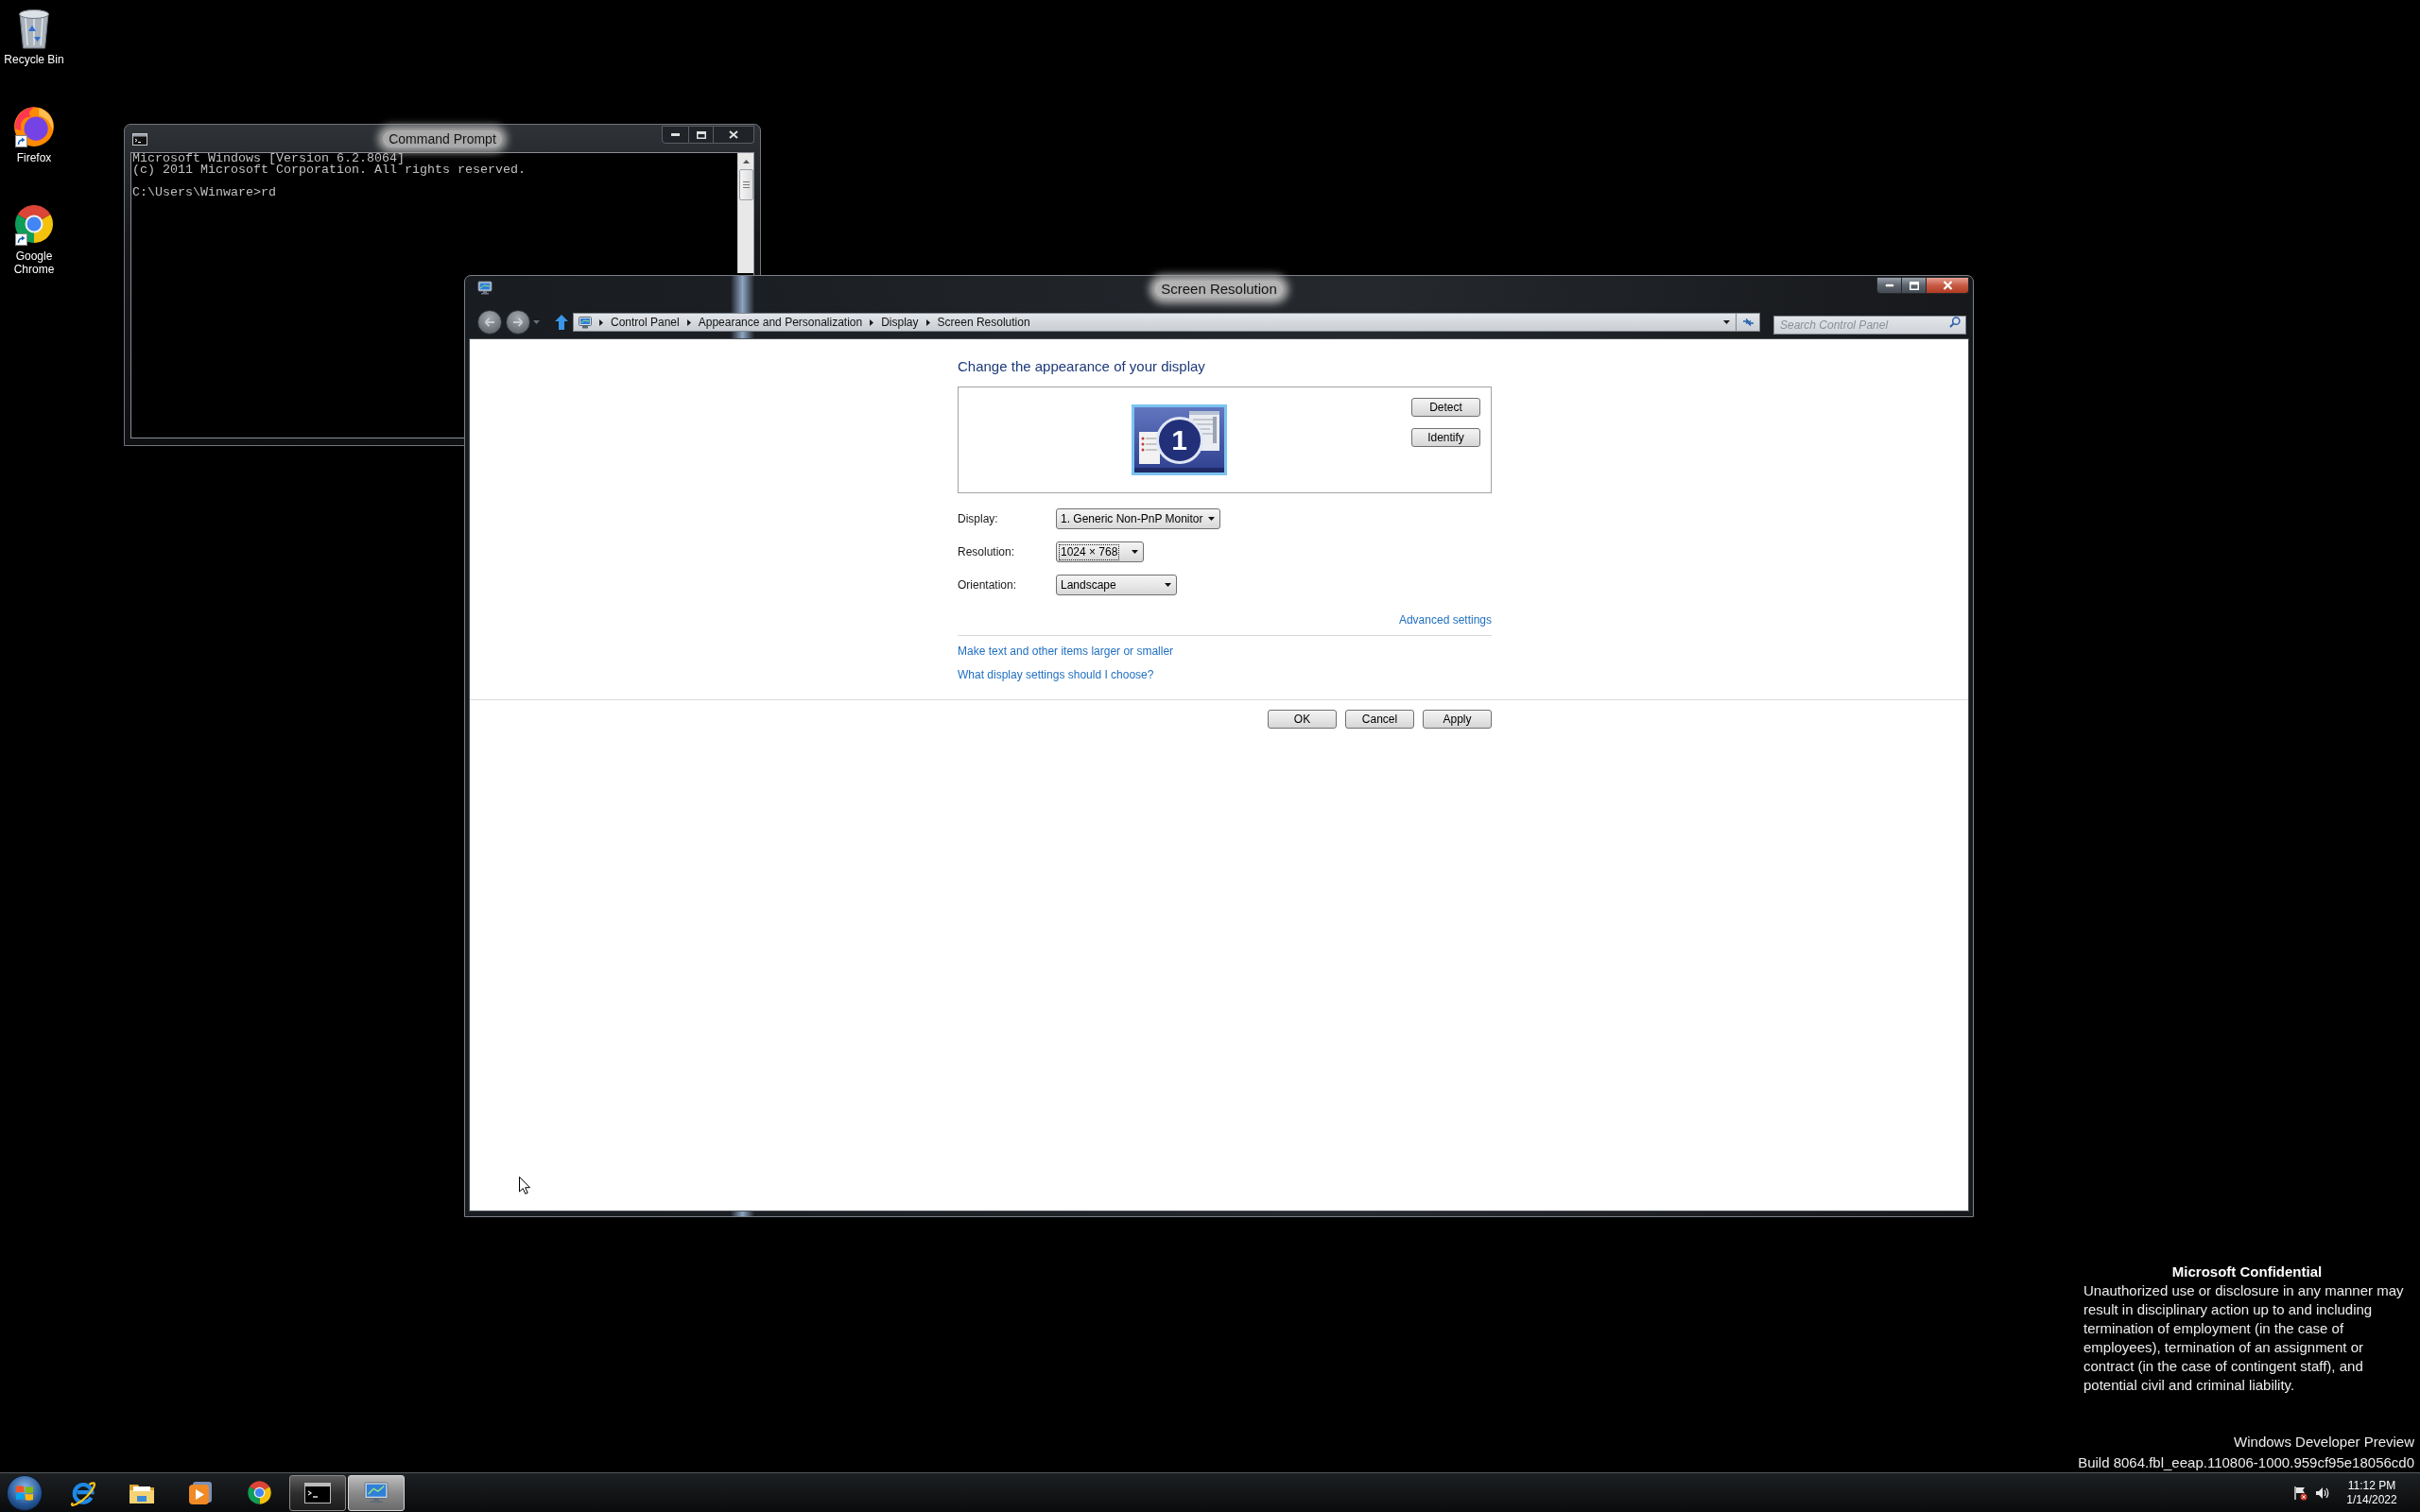 The height and width of the screenshot is (1512, 2420). Describe the element at coordinates (2324, 1442) in the screenshot. I see `edition-text: Windows Developer Preview` at that location.